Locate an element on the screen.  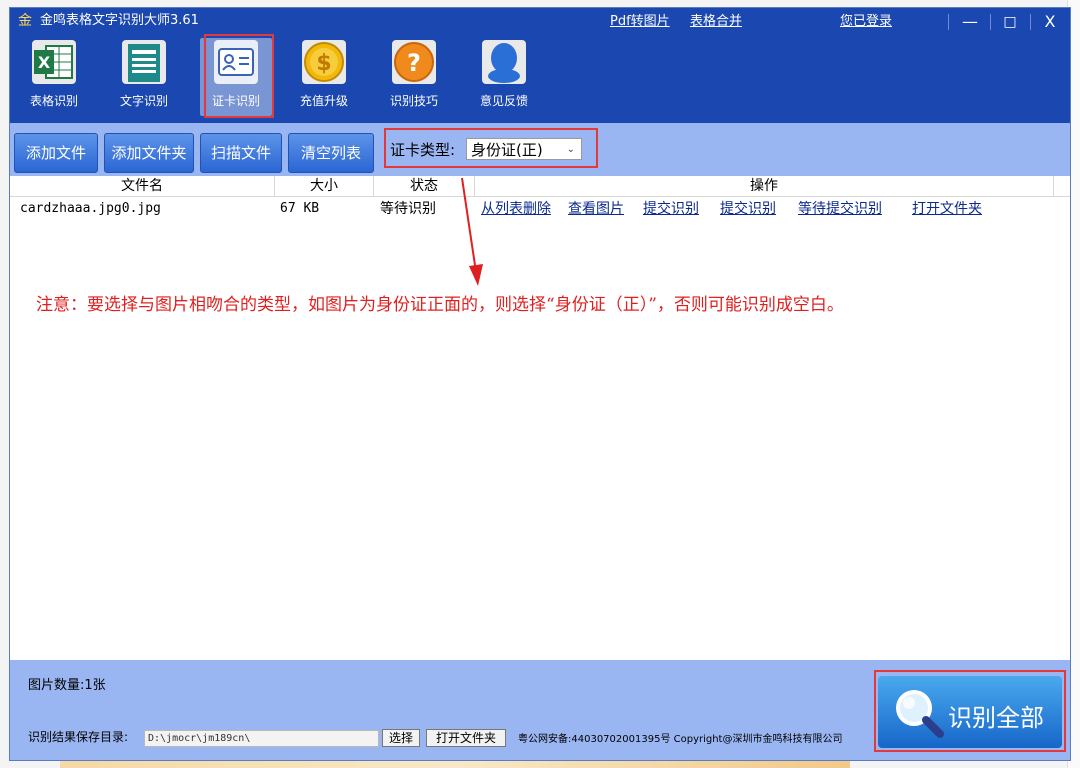
open-folder-button: 打开文件夹 is located at coordinates (466, 738).